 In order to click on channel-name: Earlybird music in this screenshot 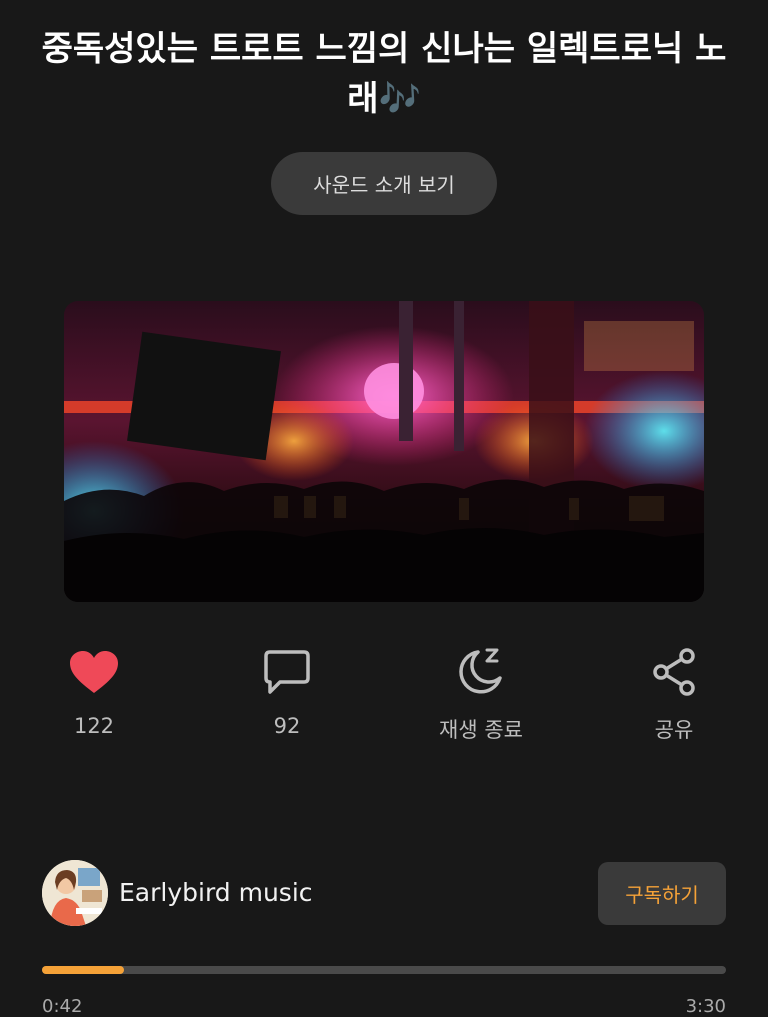, I will do `click(216, 892)`.